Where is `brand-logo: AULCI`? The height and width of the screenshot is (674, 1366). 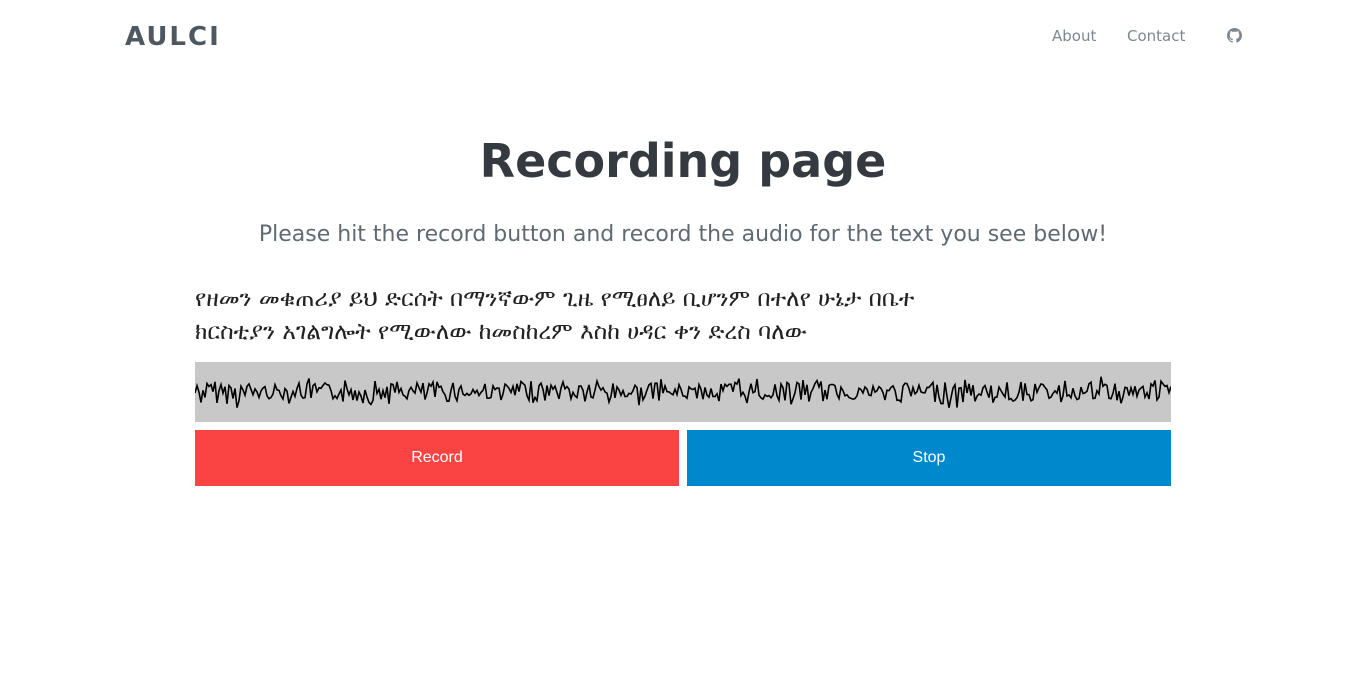
brand-logo: AULCI is located at coordinates (173, 37).